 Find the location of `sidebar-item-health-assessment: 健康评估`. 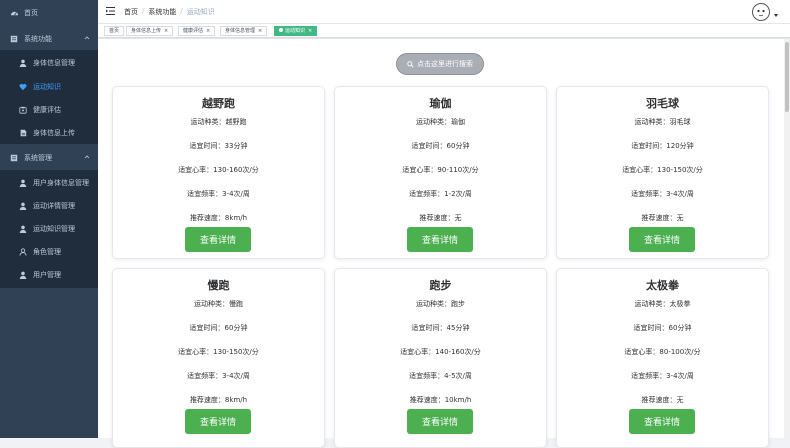

sidebar-item-health-assessment: 健康评估 is located at coordinates (49, 110).